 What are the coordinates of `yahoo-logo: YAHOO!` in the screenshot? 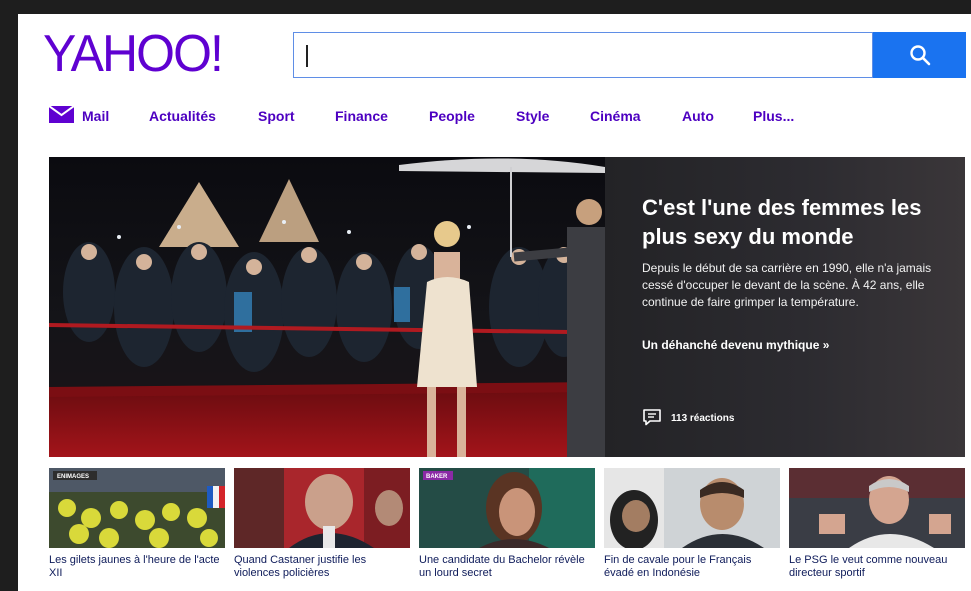 It's located at (133, 54).